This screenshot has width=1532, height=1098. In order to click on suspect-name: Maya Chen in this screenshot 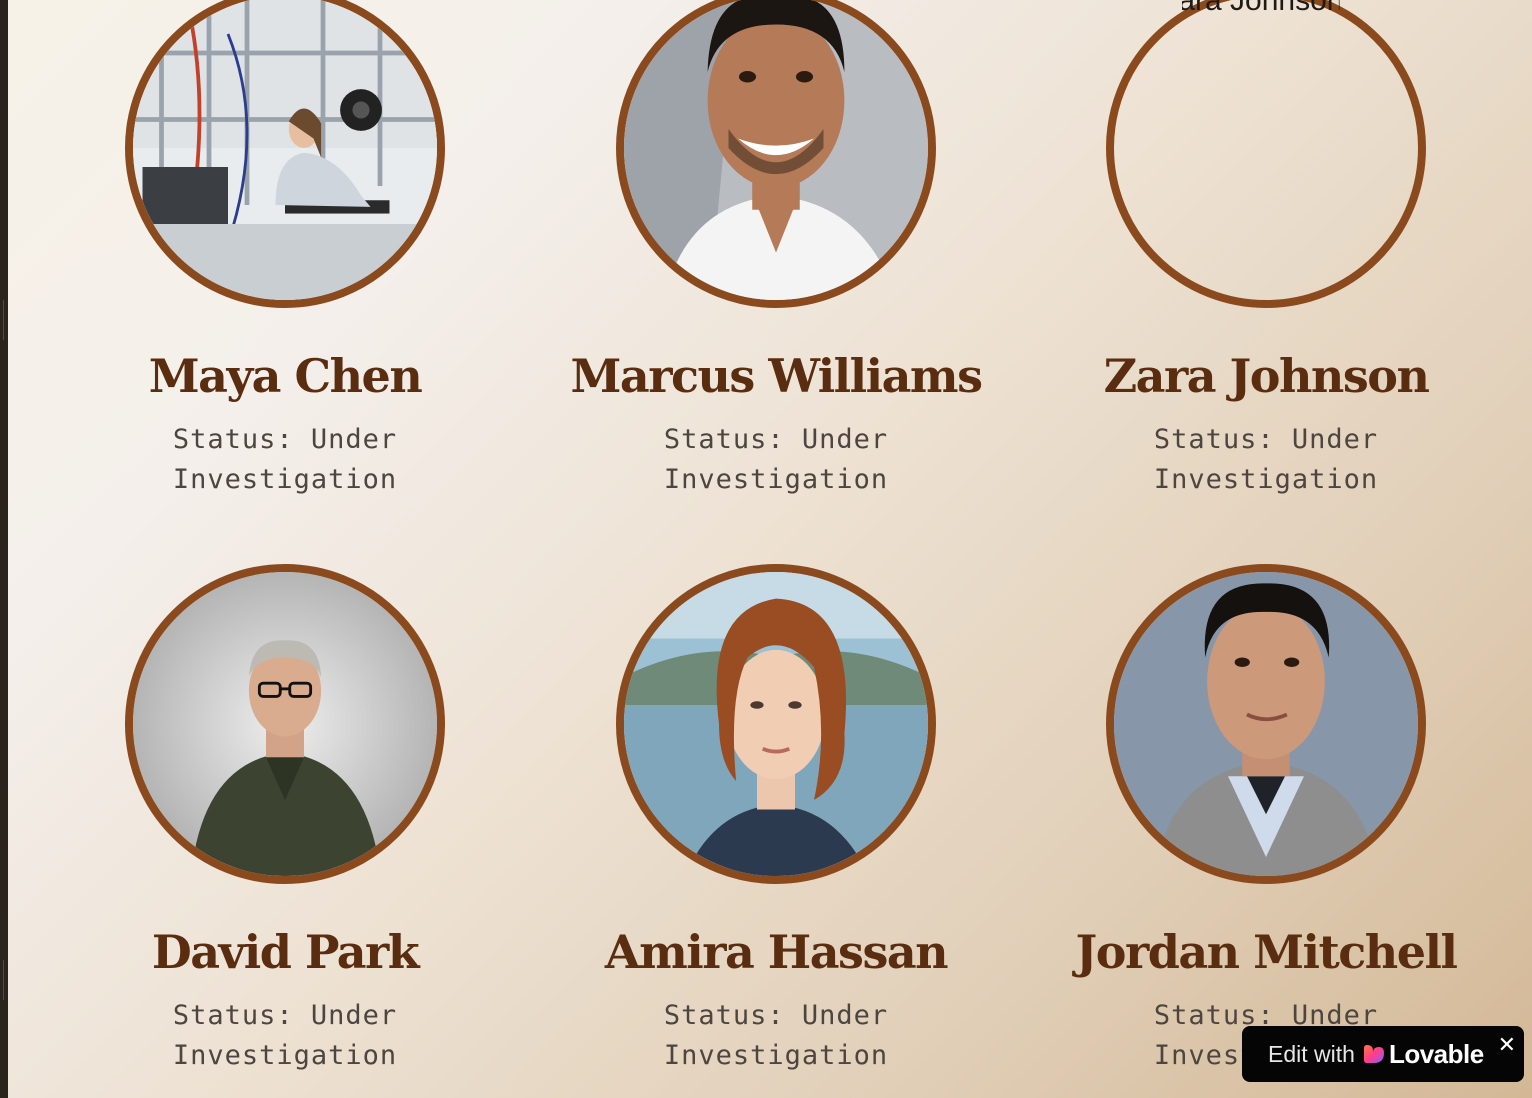, I will do `click(285, 376)`.